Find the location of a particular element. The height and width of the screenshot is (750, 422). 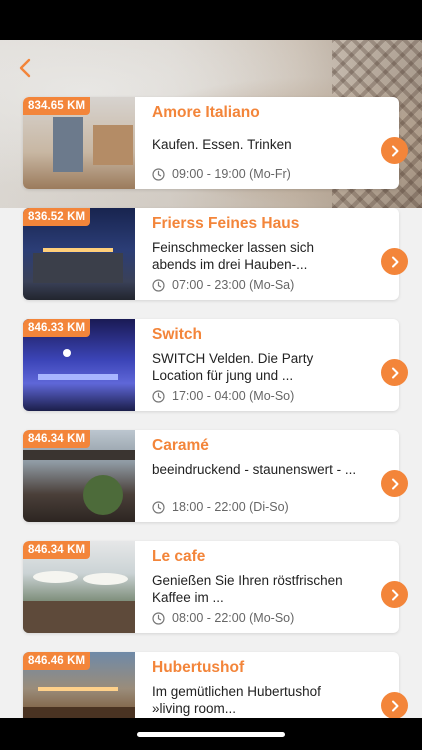

hours-text: 09:00 - 19:00 (Mo-Fr) is located at coordinates (231, 174).